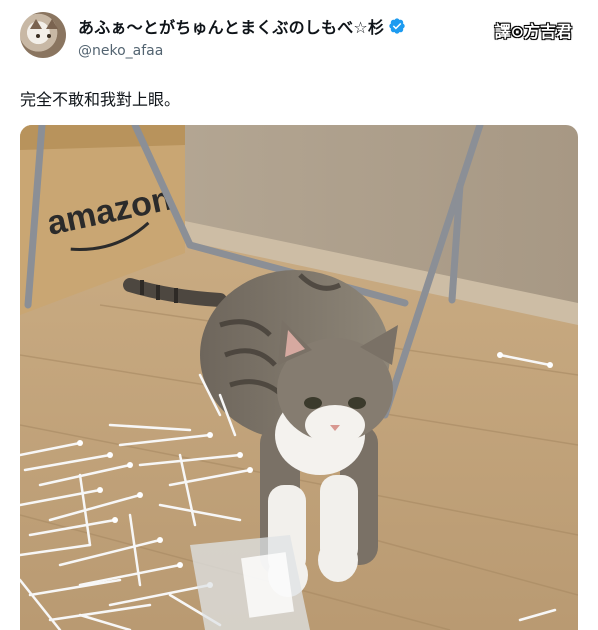 The width and height of the screenshot is (598, 630). Describe the element at coordinates (100, 99) in the screenshot. I see `tweet-text: 完全不敢和我對上眼。` at that location.